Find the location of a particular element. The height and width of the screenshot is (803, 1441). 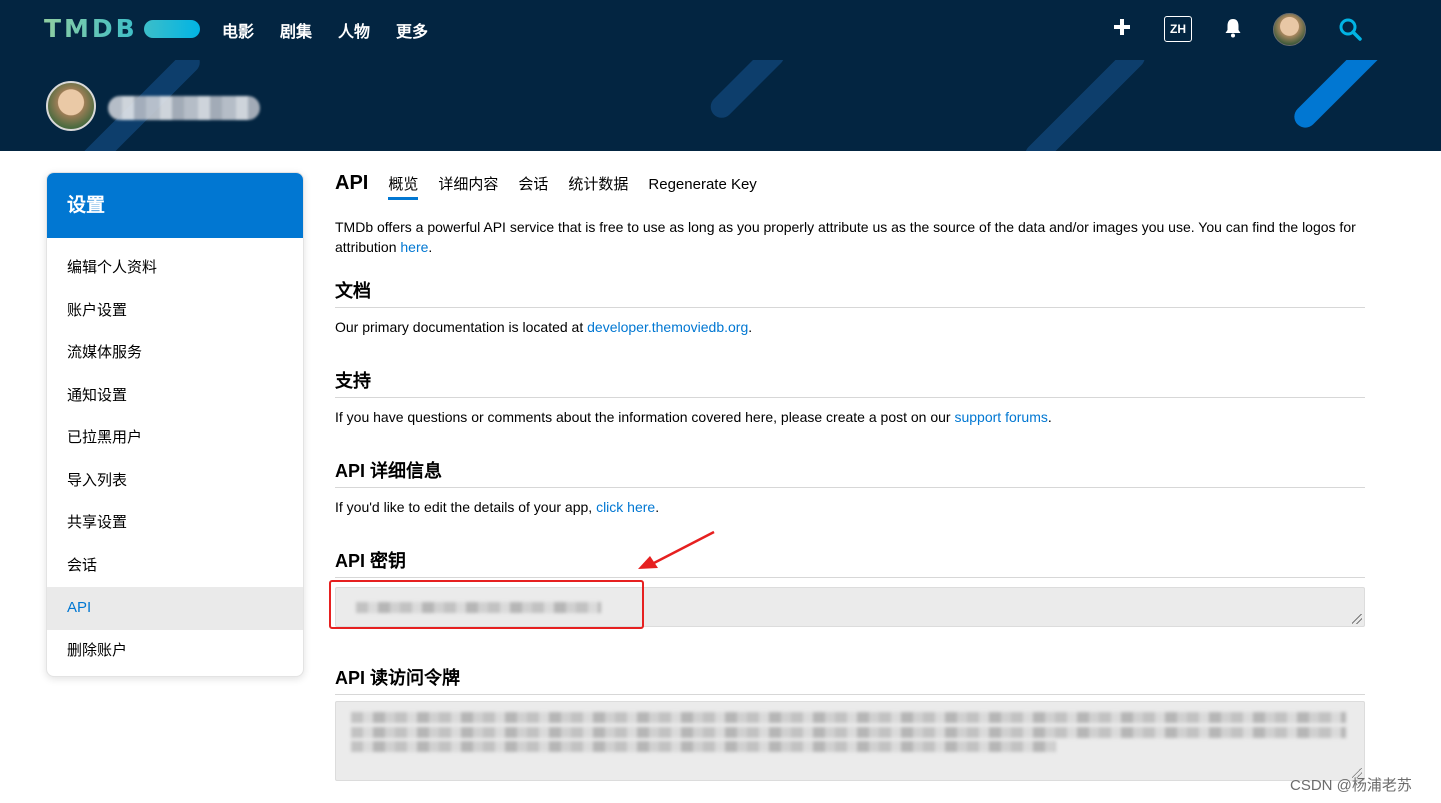

support-forums-link: support forums is located at coordinates (1000, 417).